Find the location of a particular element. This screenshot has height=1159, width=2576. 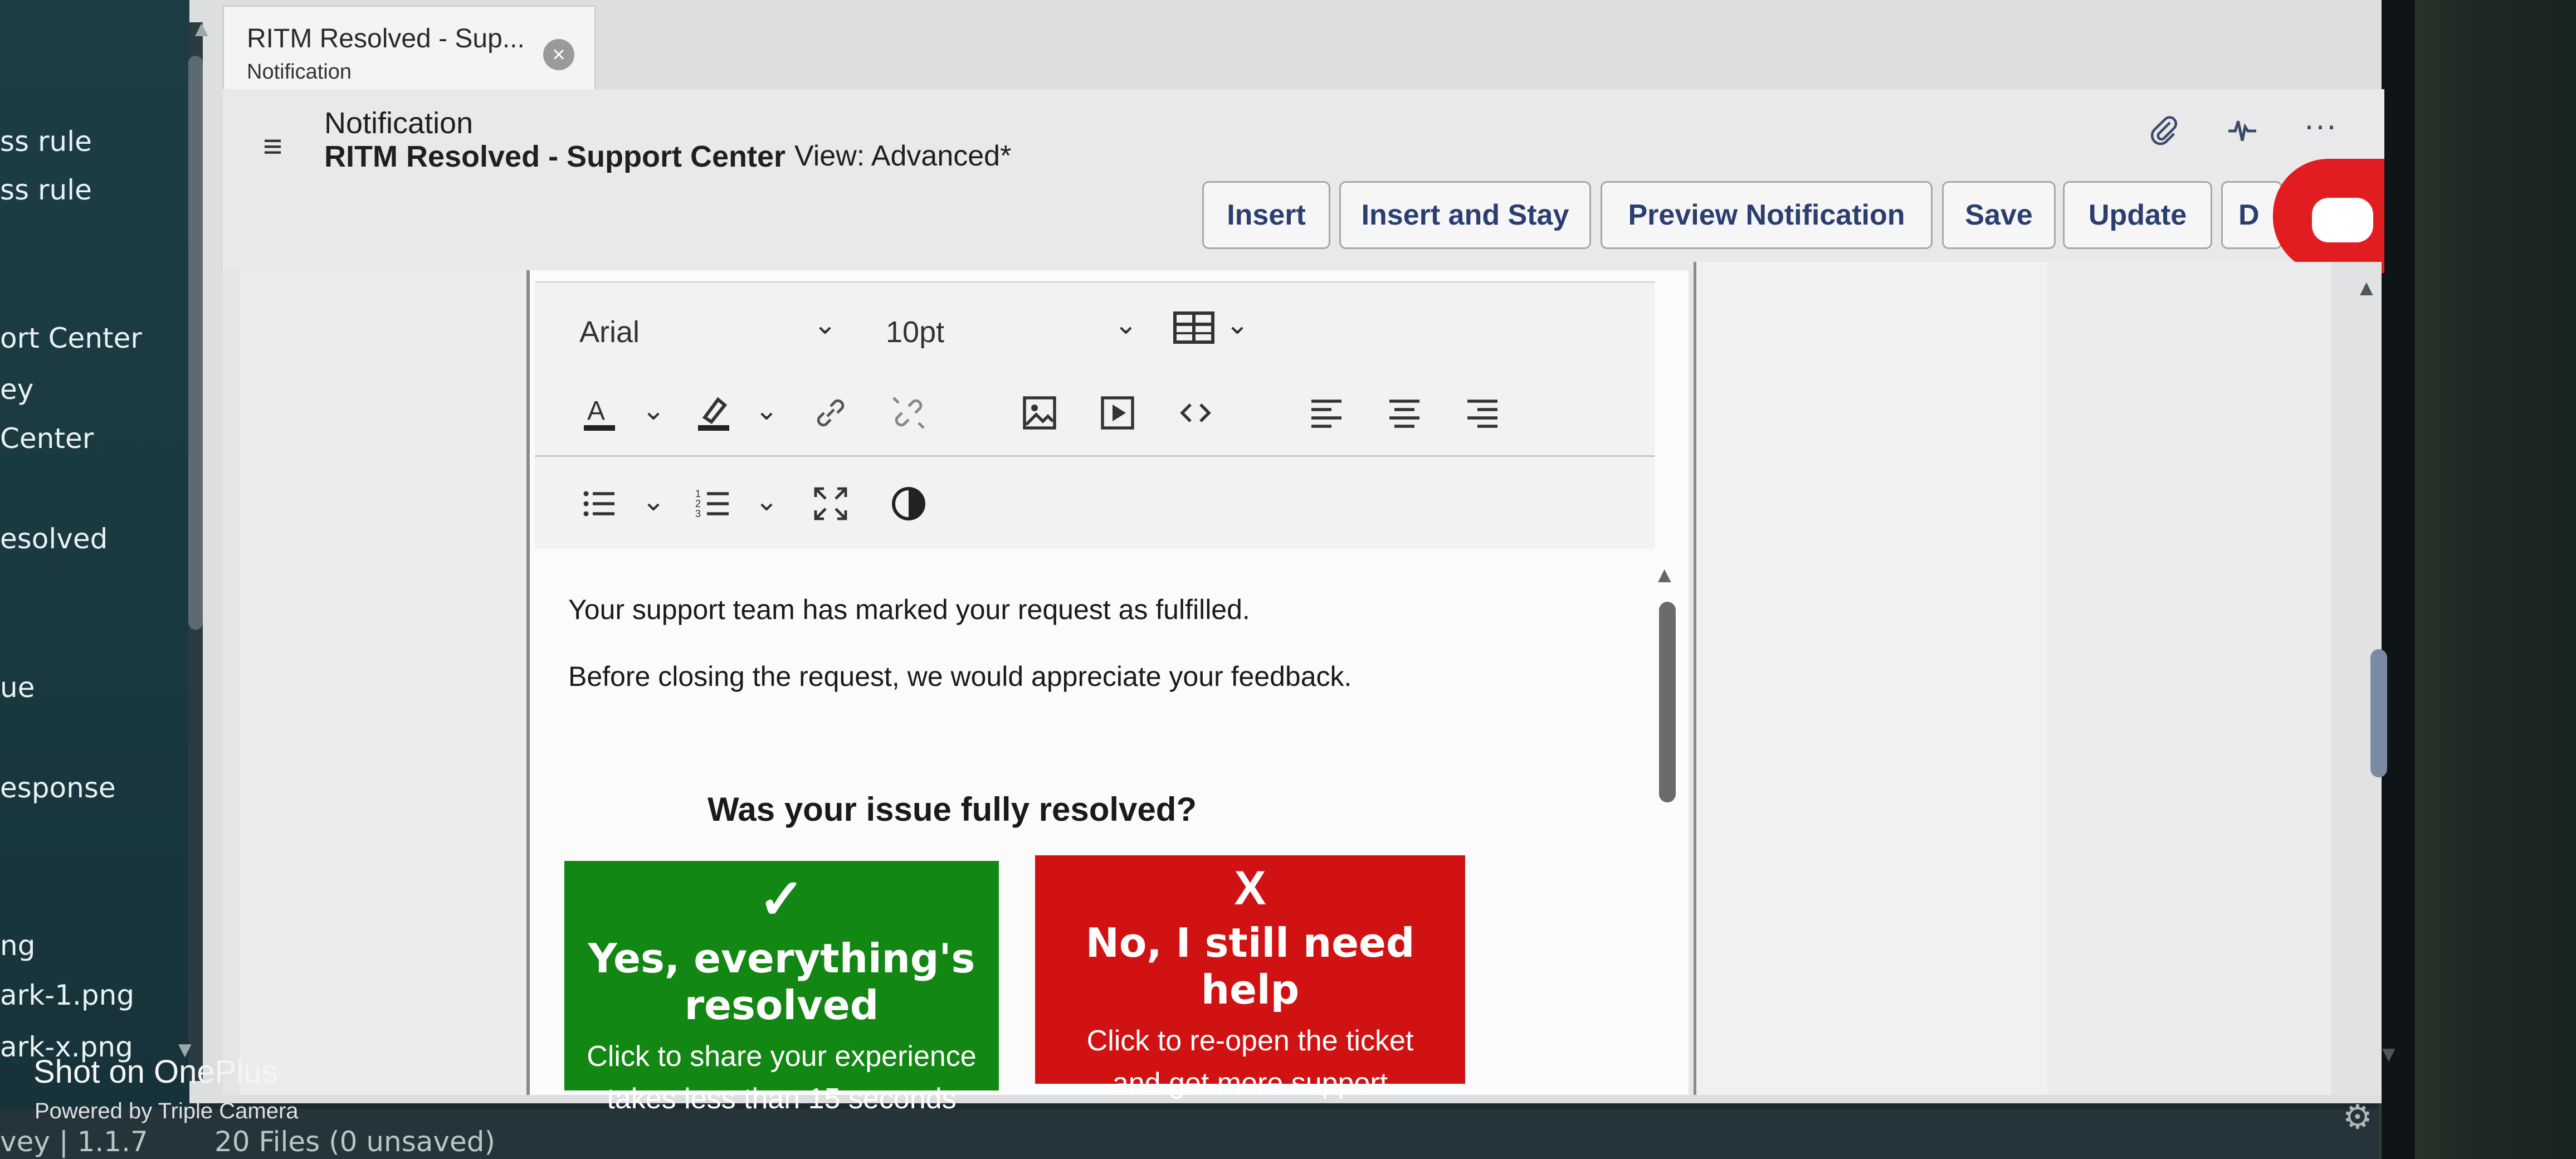

sidebar-item: ue is located at coordinates (17, 687).